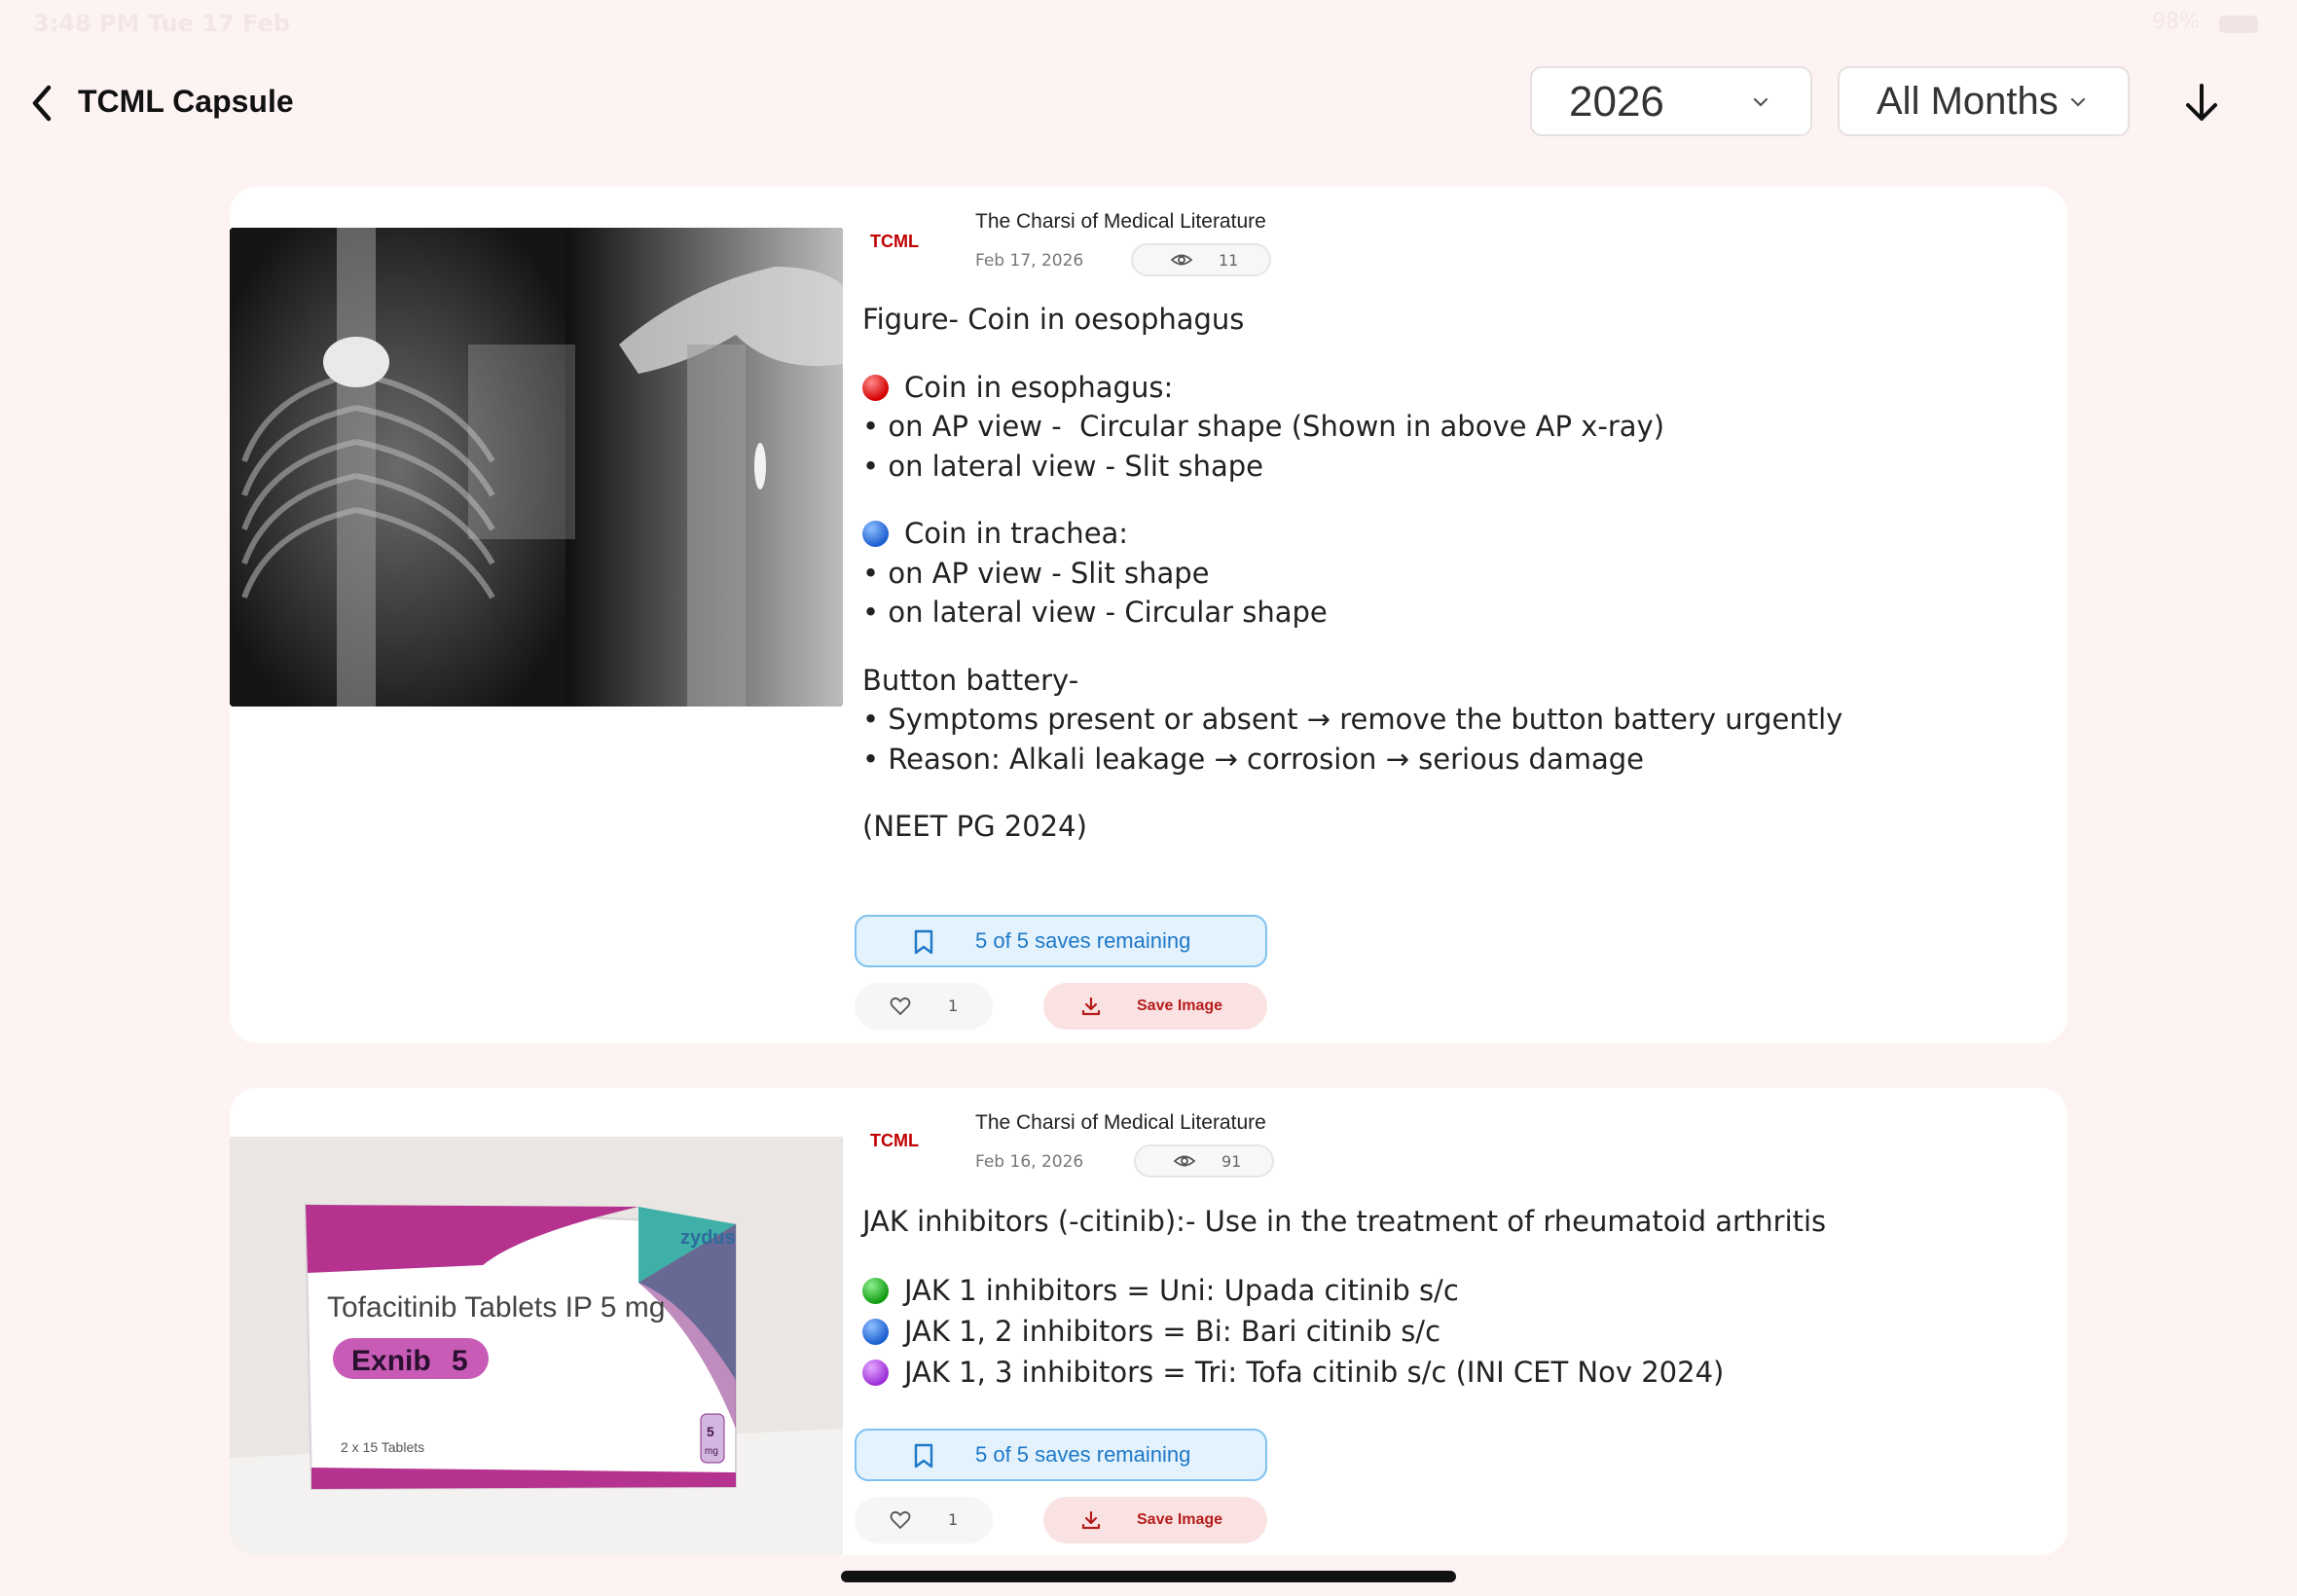 The height and width of the screenshot is (1596, 2297). I want to click on post-body-text: • on AP view - Slit shape, so click(1036, 573).